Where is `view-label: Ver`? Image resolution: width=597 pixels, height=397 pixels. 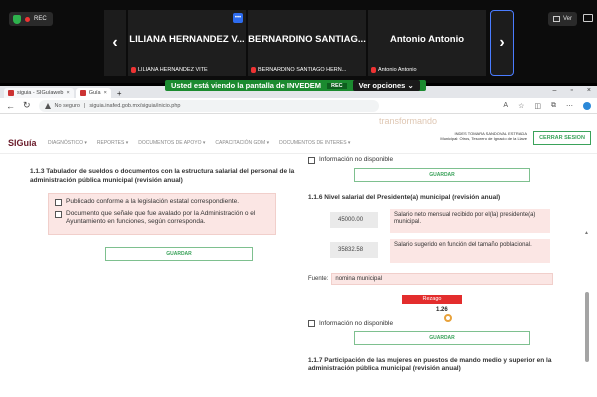 view-label: Ver is located at coordinates (567, 19).